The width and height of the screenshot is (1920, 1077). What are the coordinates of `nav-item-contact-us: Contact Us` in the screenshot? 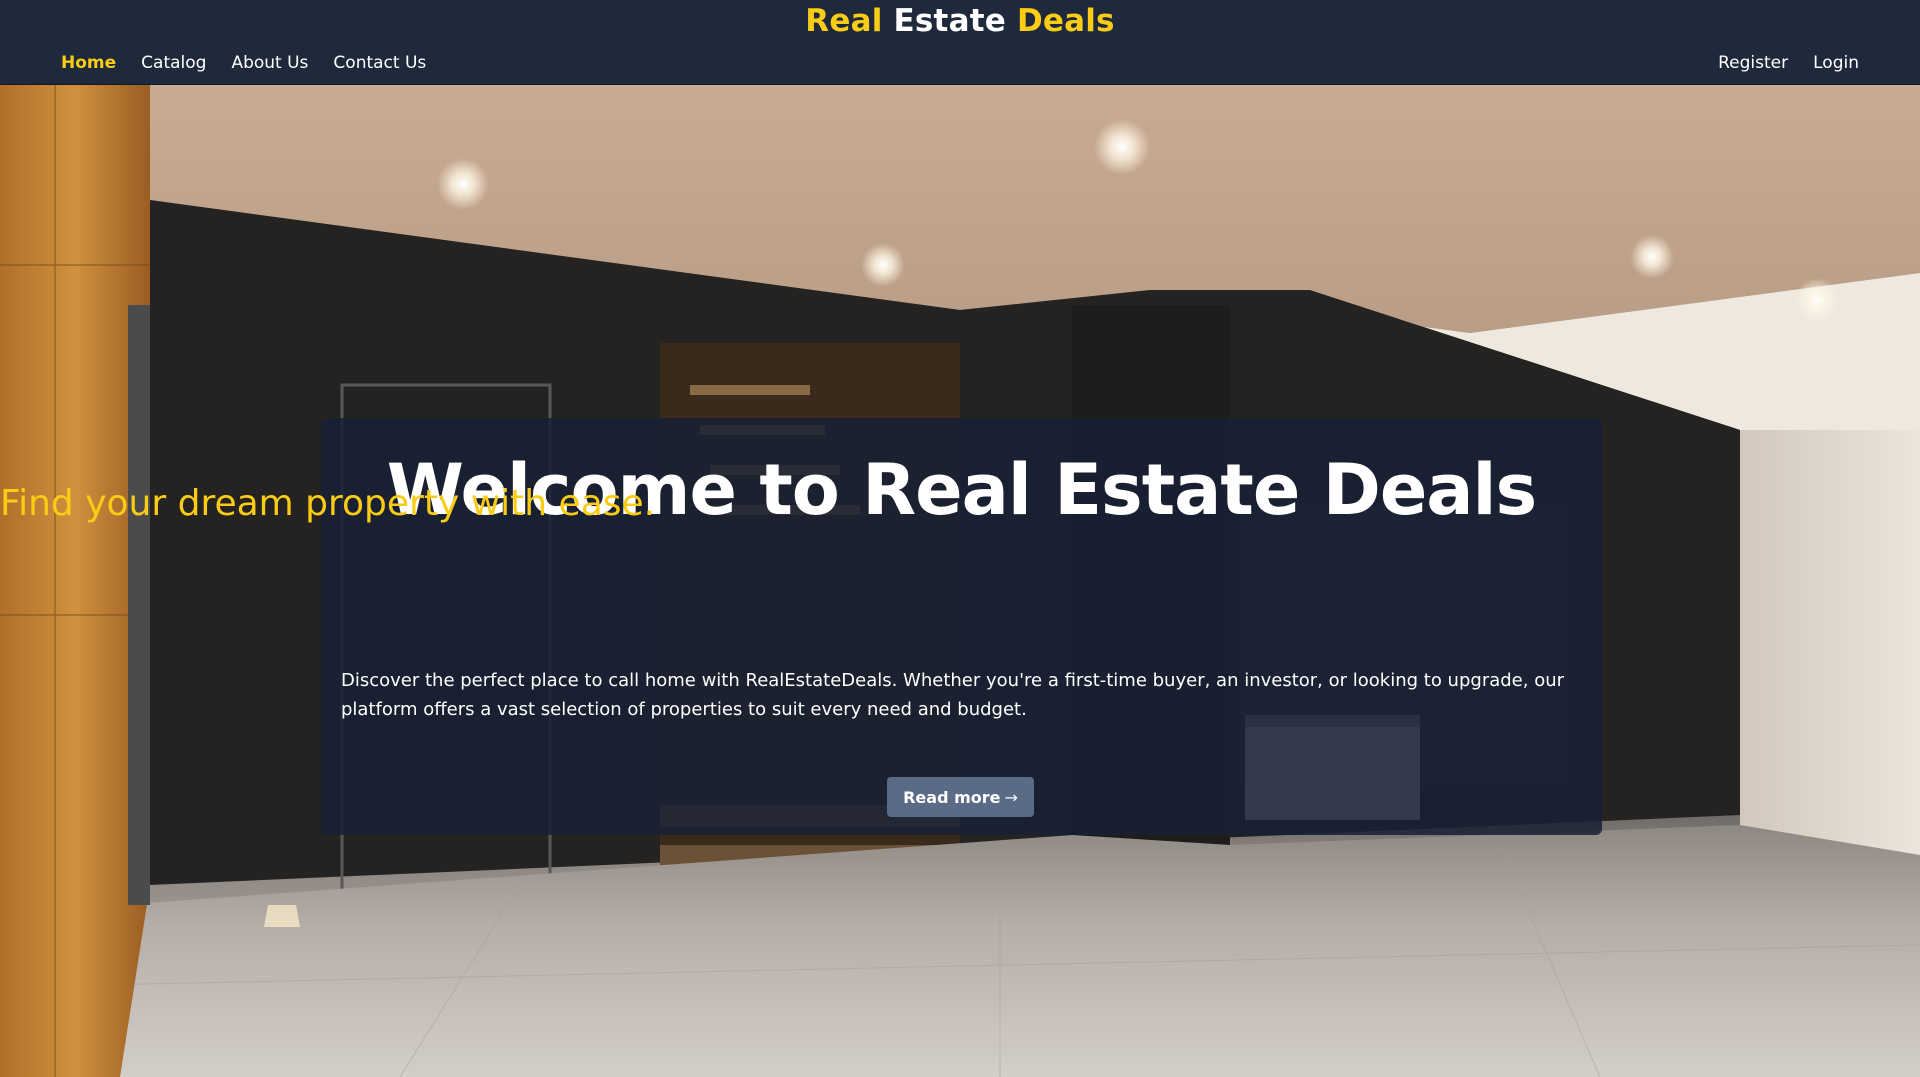 It's located at (379, 63).